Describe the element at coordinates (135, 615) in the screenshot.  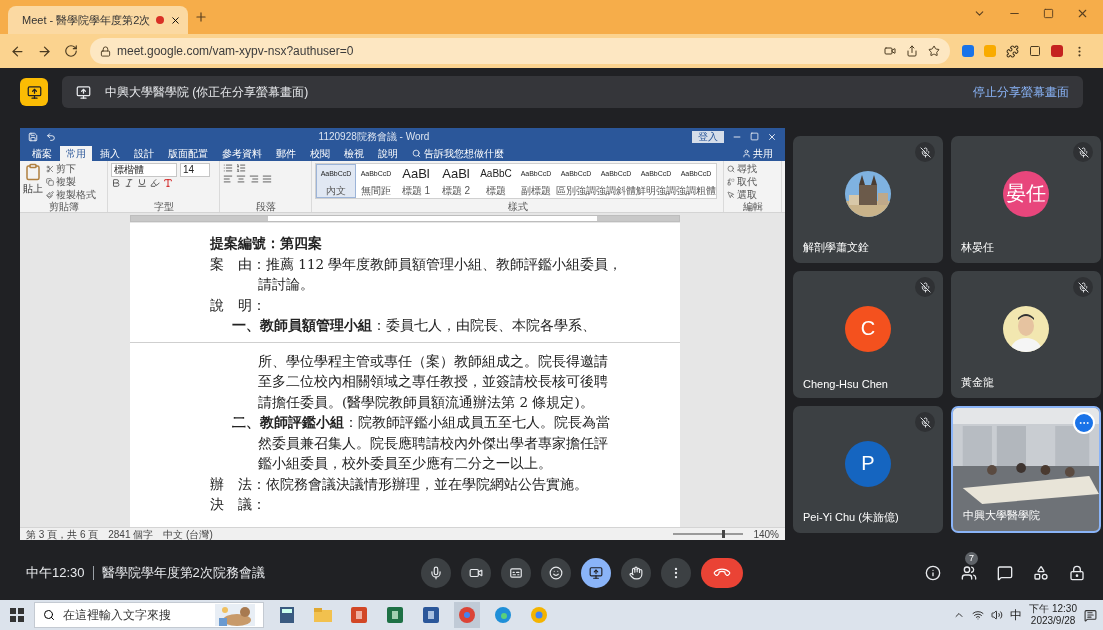
I see `search-input: 在這裡輸入文字來搜` at that location.